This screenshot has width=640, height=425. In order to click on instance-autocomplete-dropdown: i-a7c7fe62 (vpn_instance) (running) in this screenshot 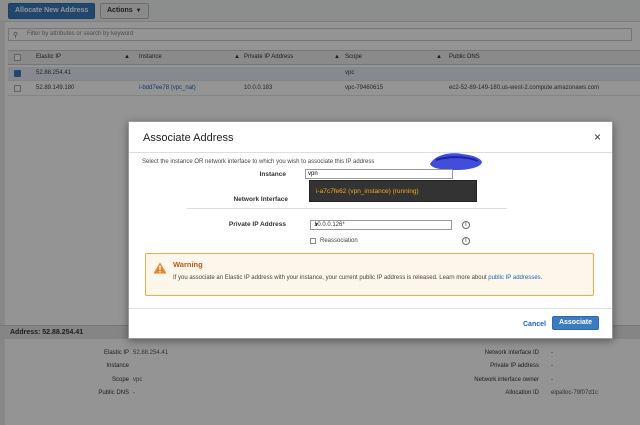, I will do `click(393, 191)`.